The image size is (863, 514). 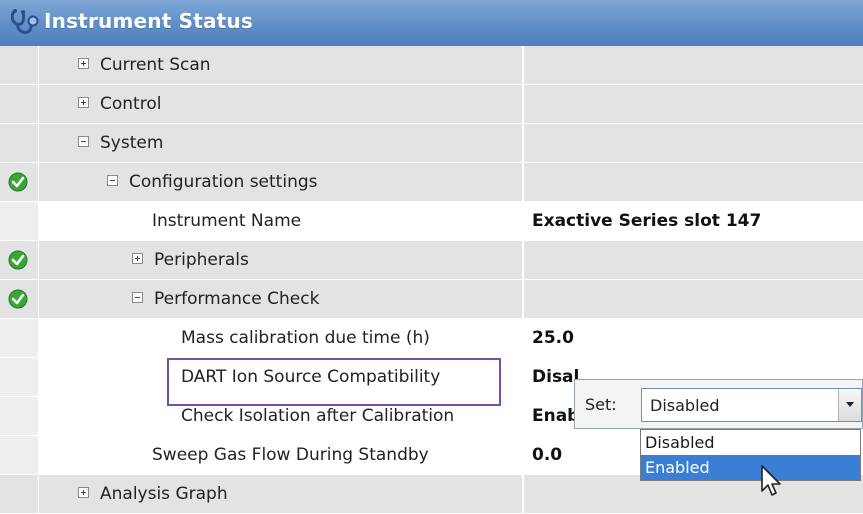 I want to click on tree-row-mass-calibration: Mass calibration due time (h) 25.0, so click(x=431, y=338).